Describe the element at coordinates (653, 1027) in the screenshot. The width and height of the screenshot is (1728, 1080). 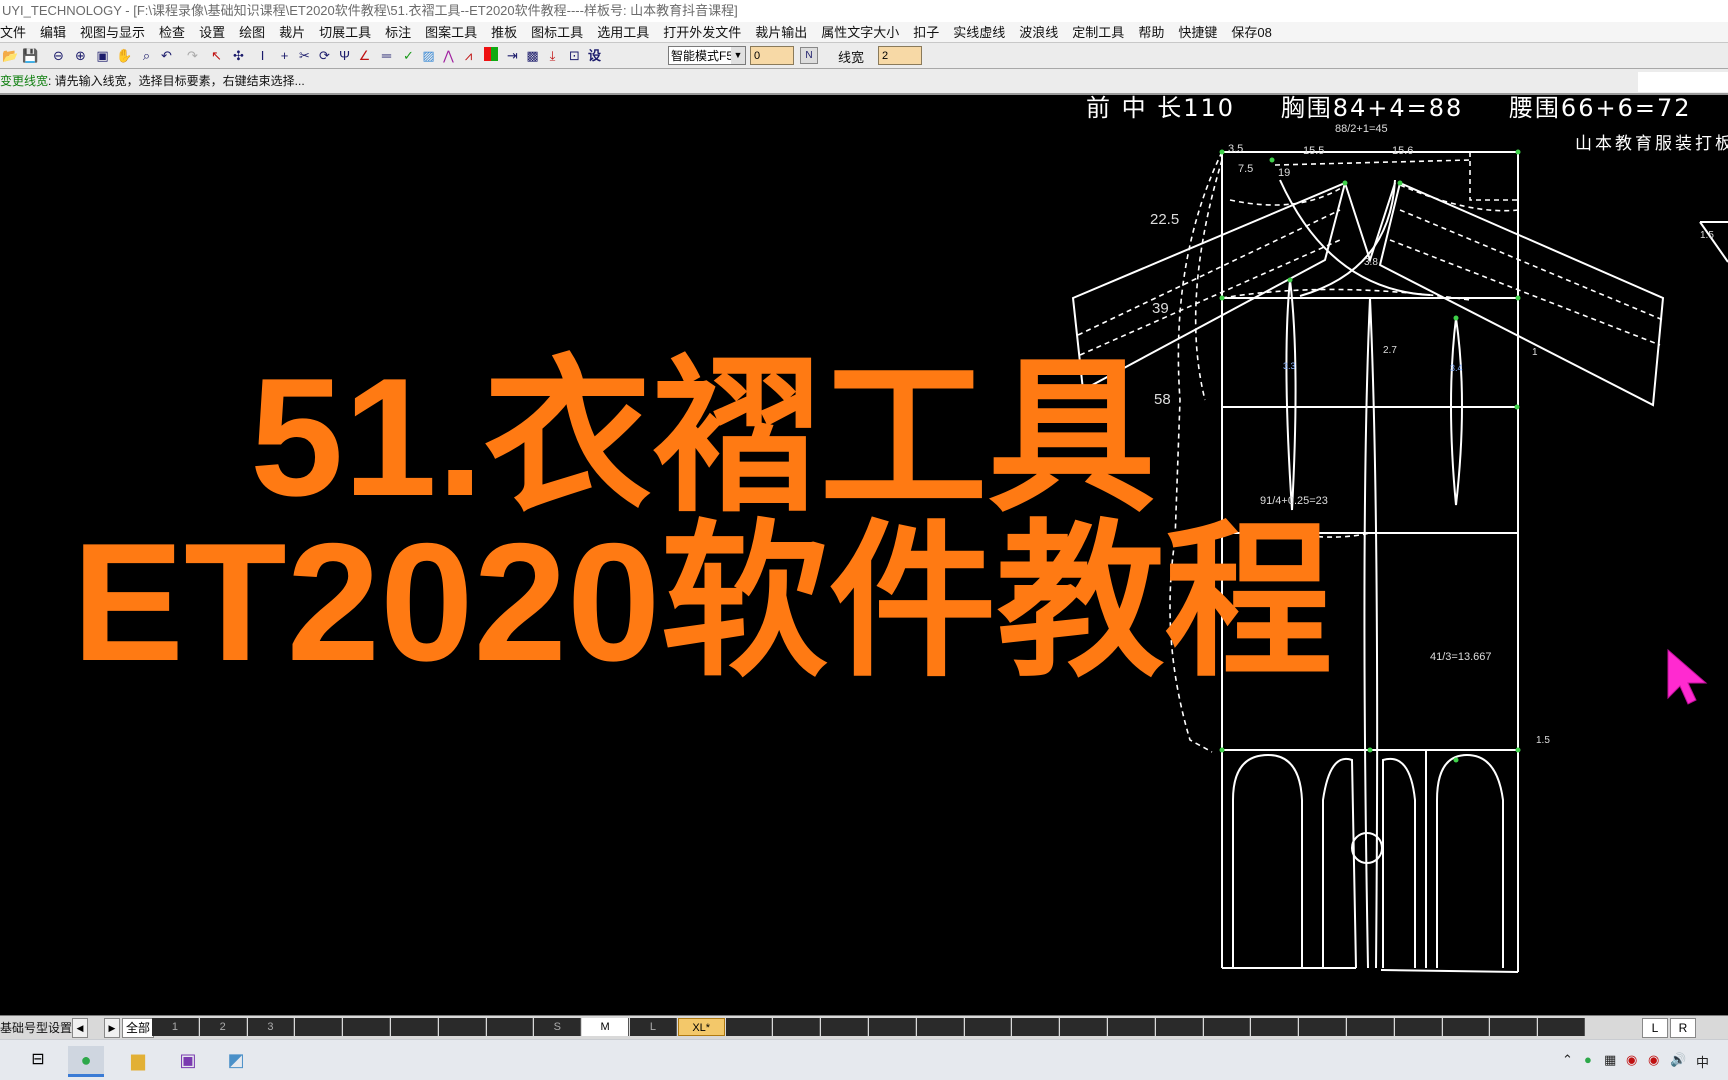
I see `size-cell: L` at that location.